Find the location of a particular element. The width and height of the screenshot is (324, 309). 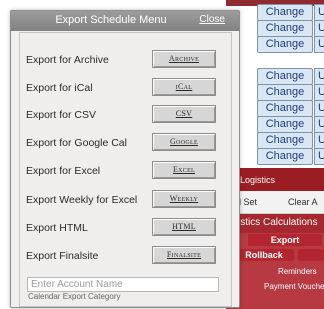

export-ical-row: Export for iCal iCal is located at coordinates (126, 88).